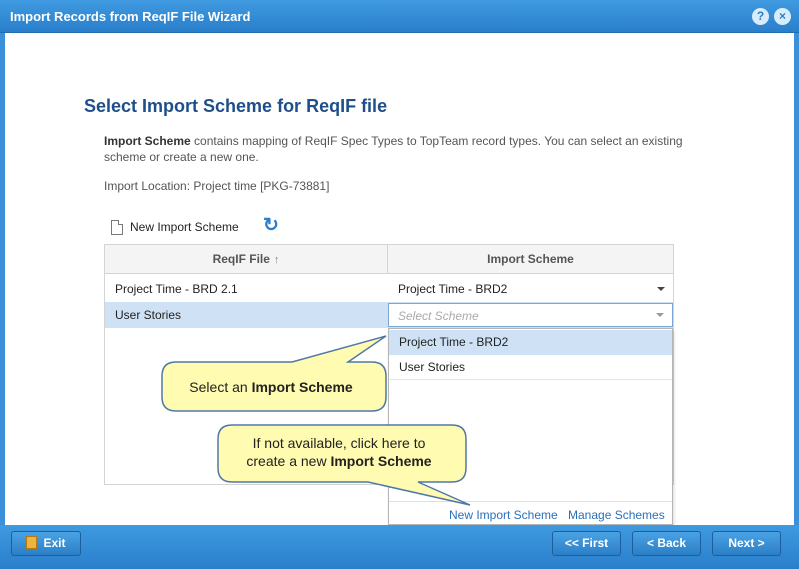  I want to click on callout-shapes, so click(316, 420).